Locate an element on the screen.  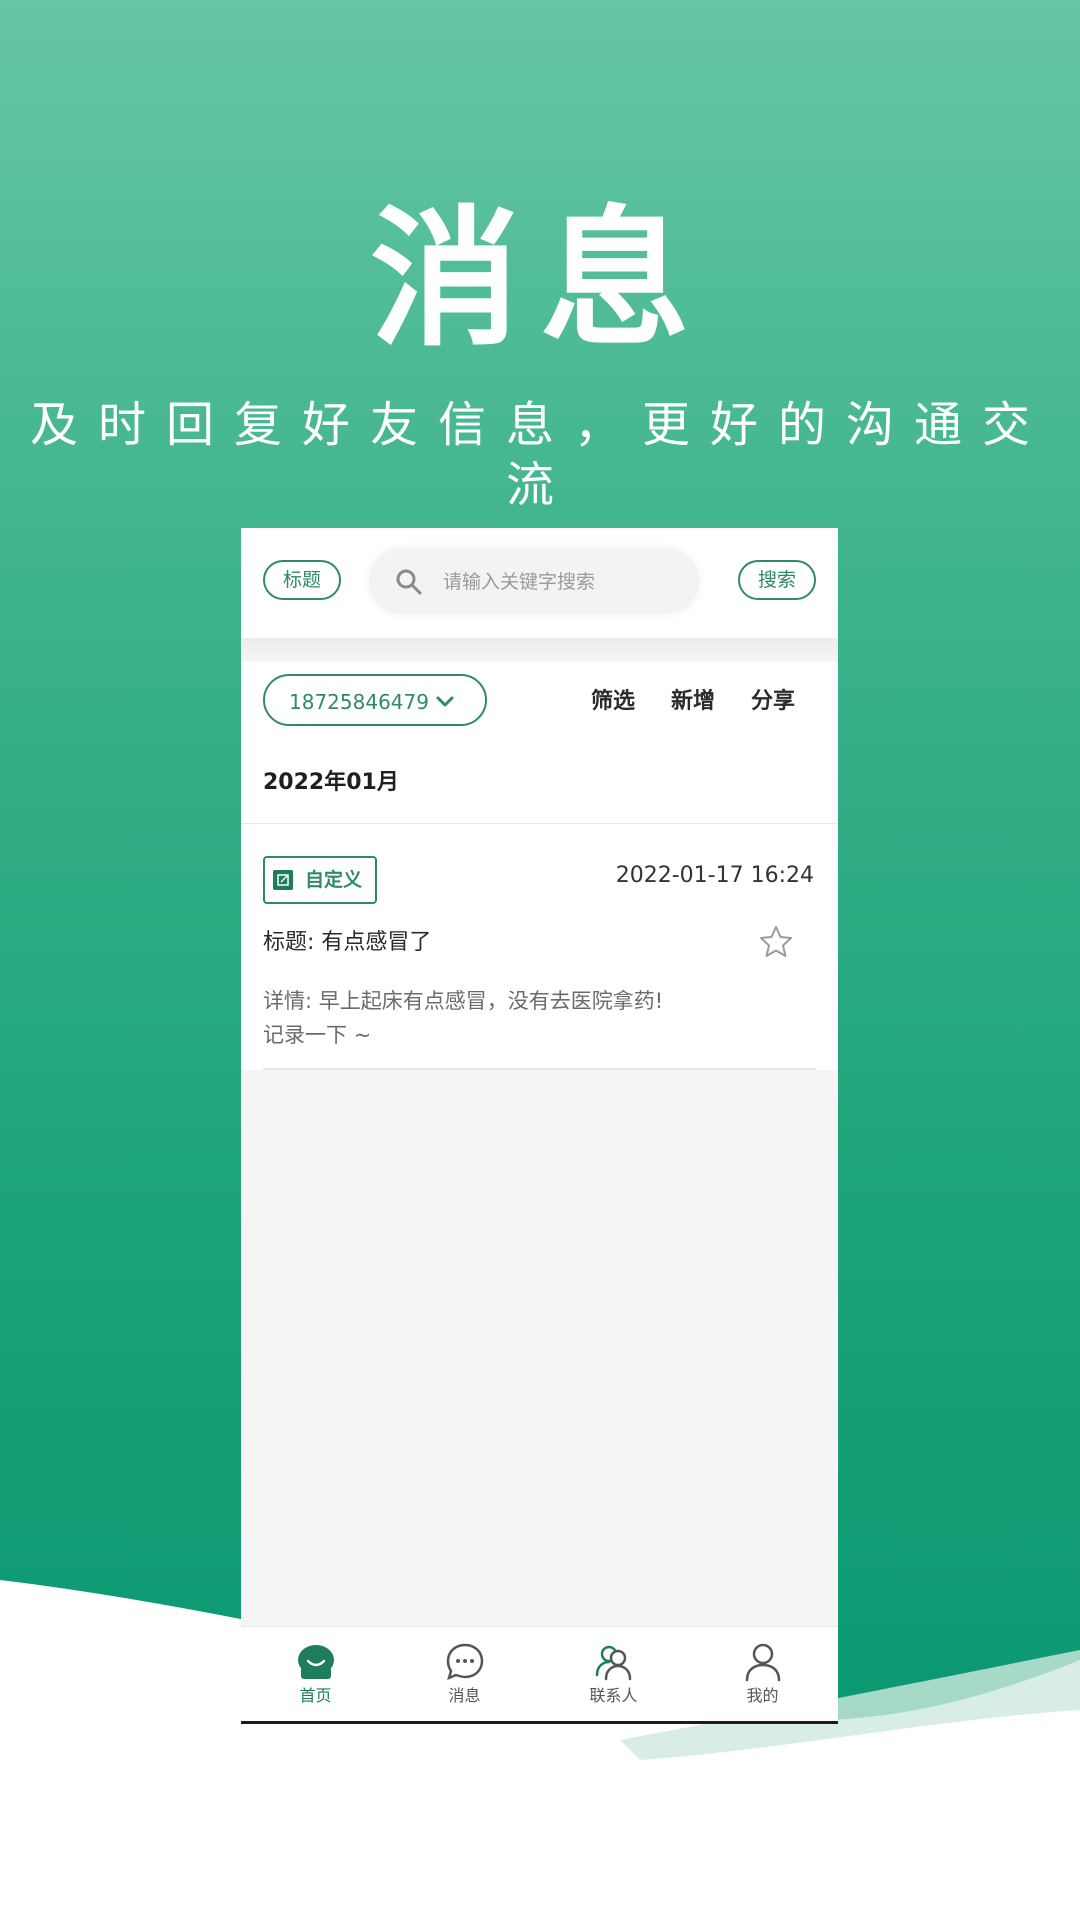
share-button: 分享 is located at coordinates (773, 702).